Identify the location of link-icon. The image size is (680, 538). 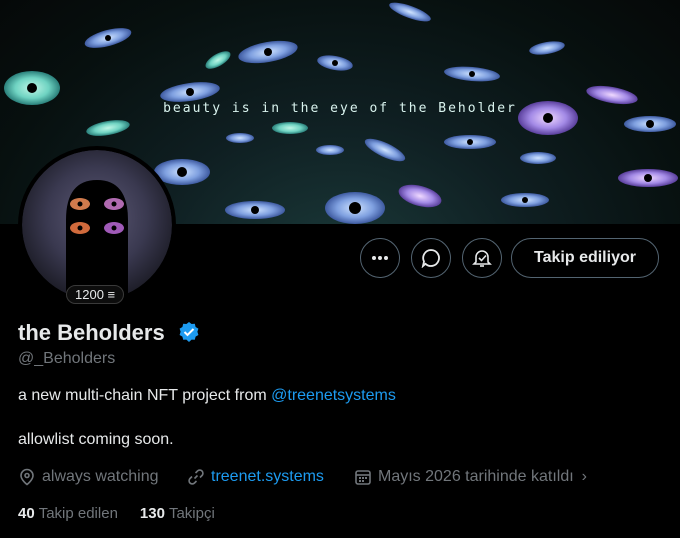
(196, 477).